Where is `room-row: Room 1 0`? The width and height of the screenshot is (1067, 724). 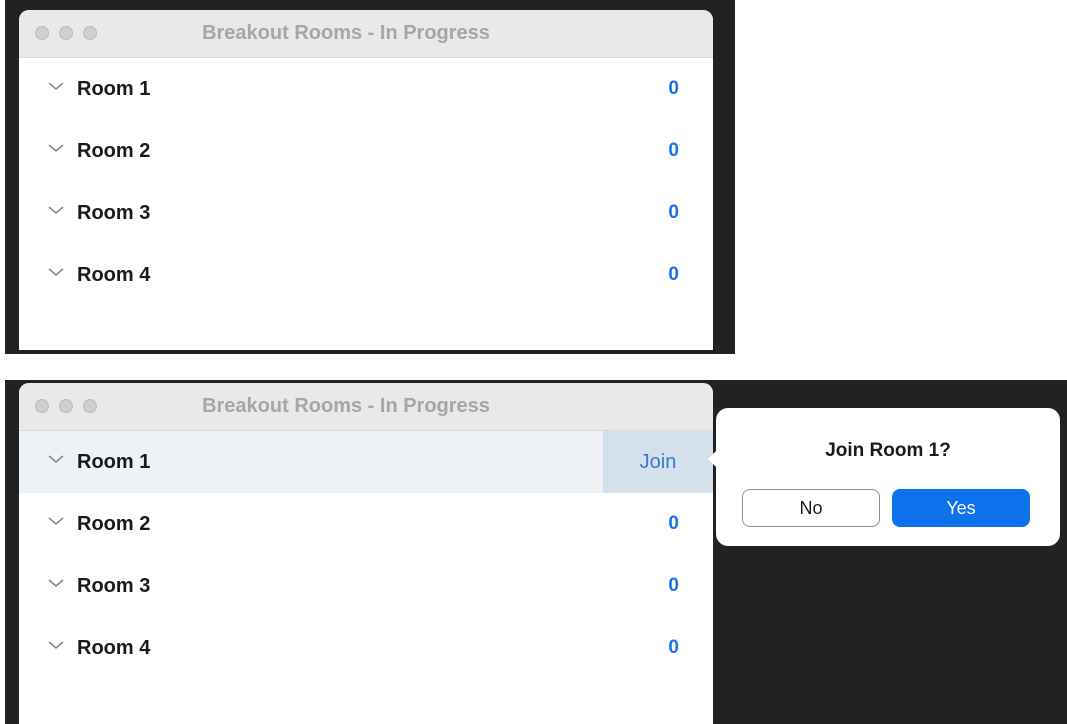
room-row: Room 1 0 is located at coordinates (366, 89).